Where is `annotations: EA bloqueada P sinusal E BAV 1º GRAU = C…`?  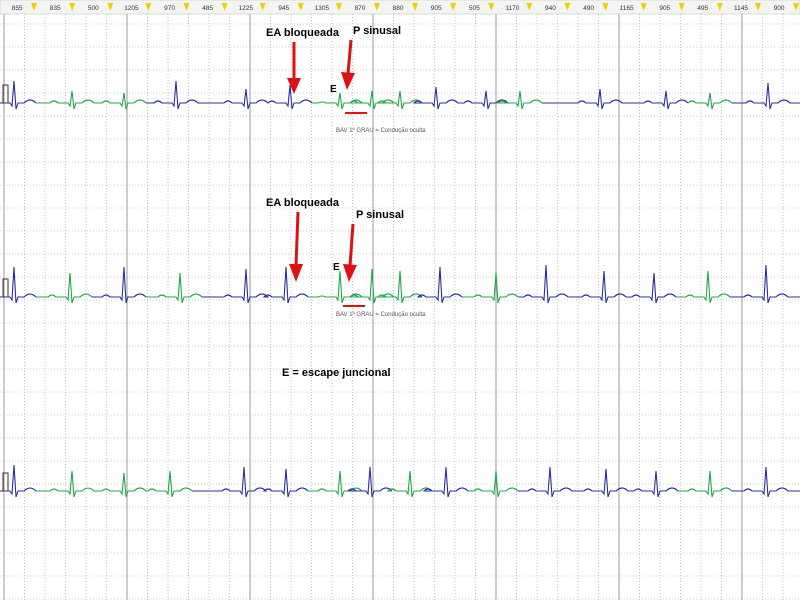 annotations: EA bloqueada P sinusal E BAV 1º GRAU = C… is located at coordinates (346, 202).